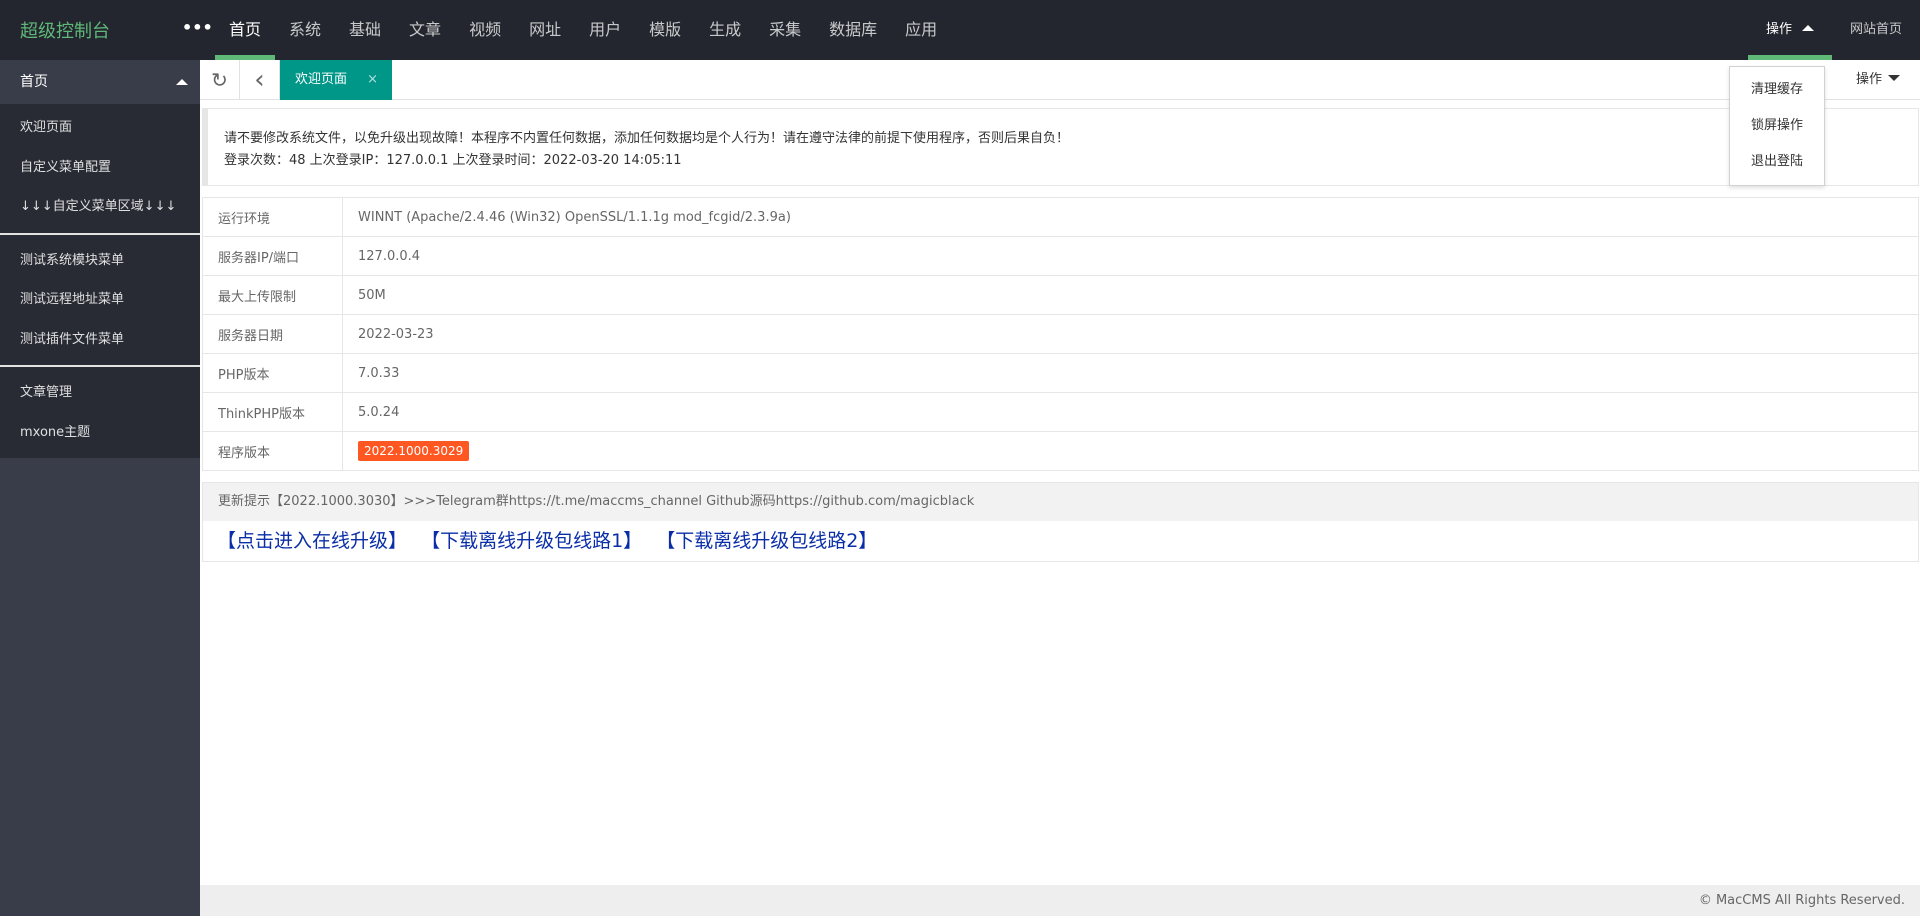  I want to click on row-value: 5.0.24, so click(1130, 412).